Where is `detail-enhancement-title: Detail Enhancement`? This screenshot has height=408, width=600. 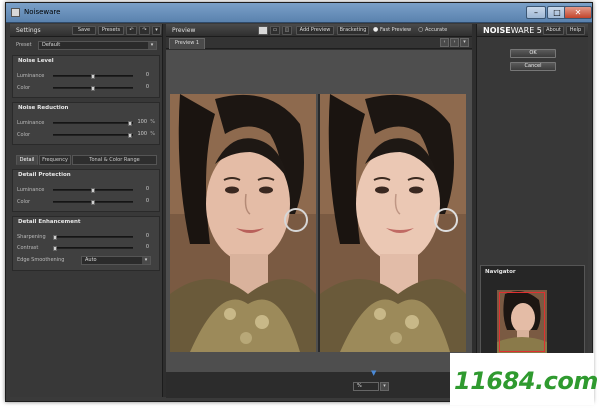 detail-enhancement-title: Detail Enhancement is located at coordinates (49, 222).